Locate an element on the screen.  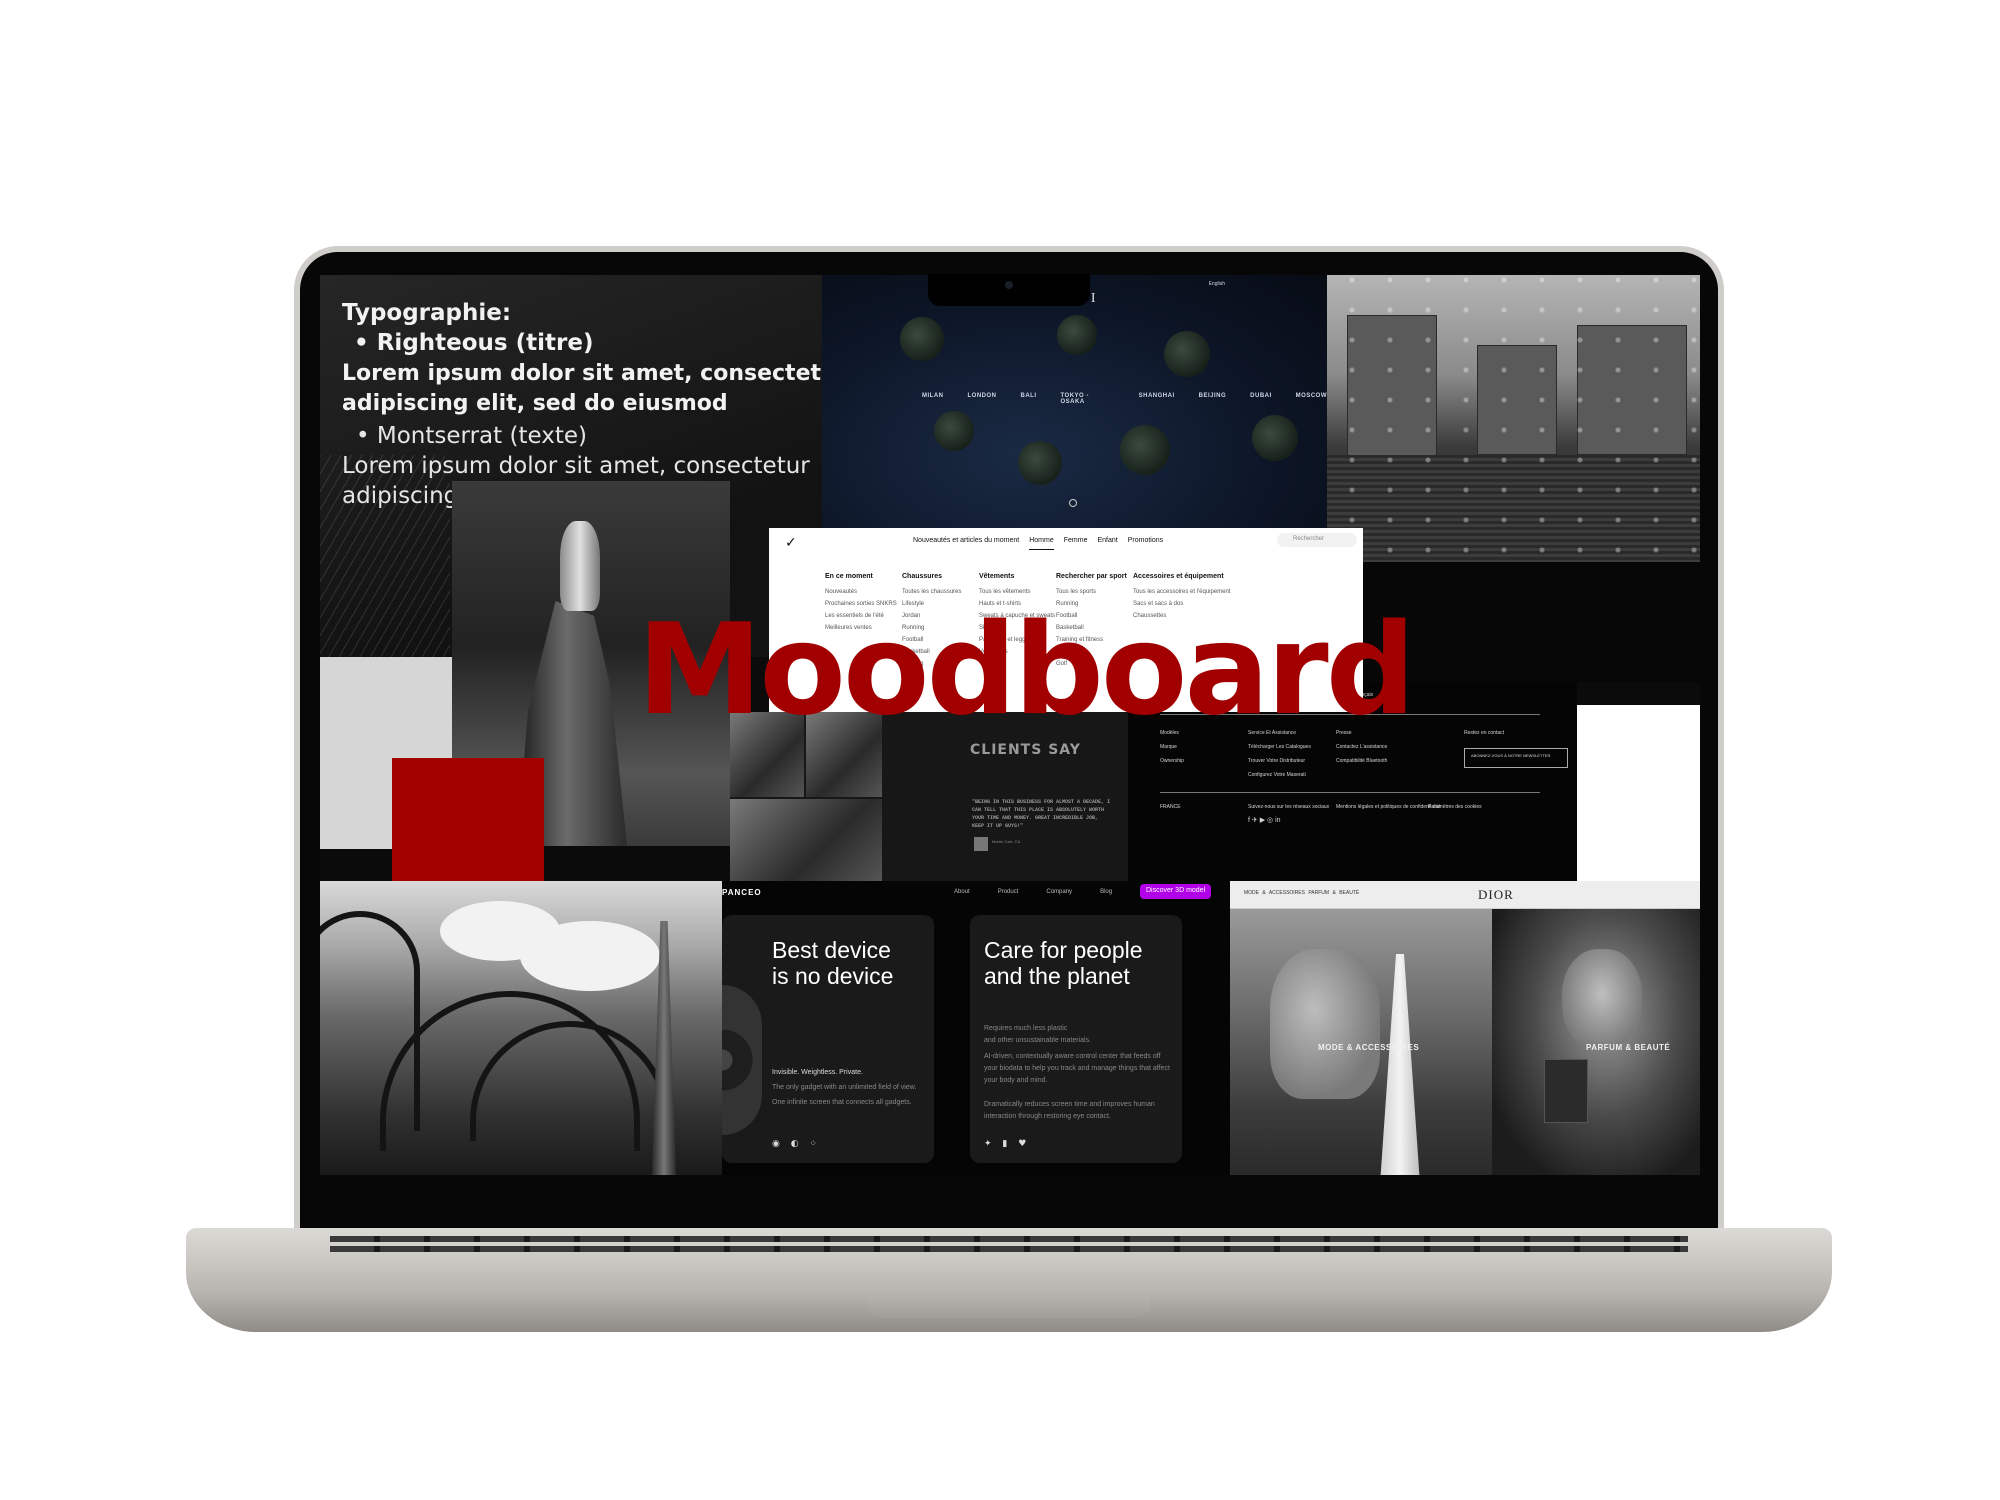
menu-column-heading: En ce moment is located at coordinates (849, 576).